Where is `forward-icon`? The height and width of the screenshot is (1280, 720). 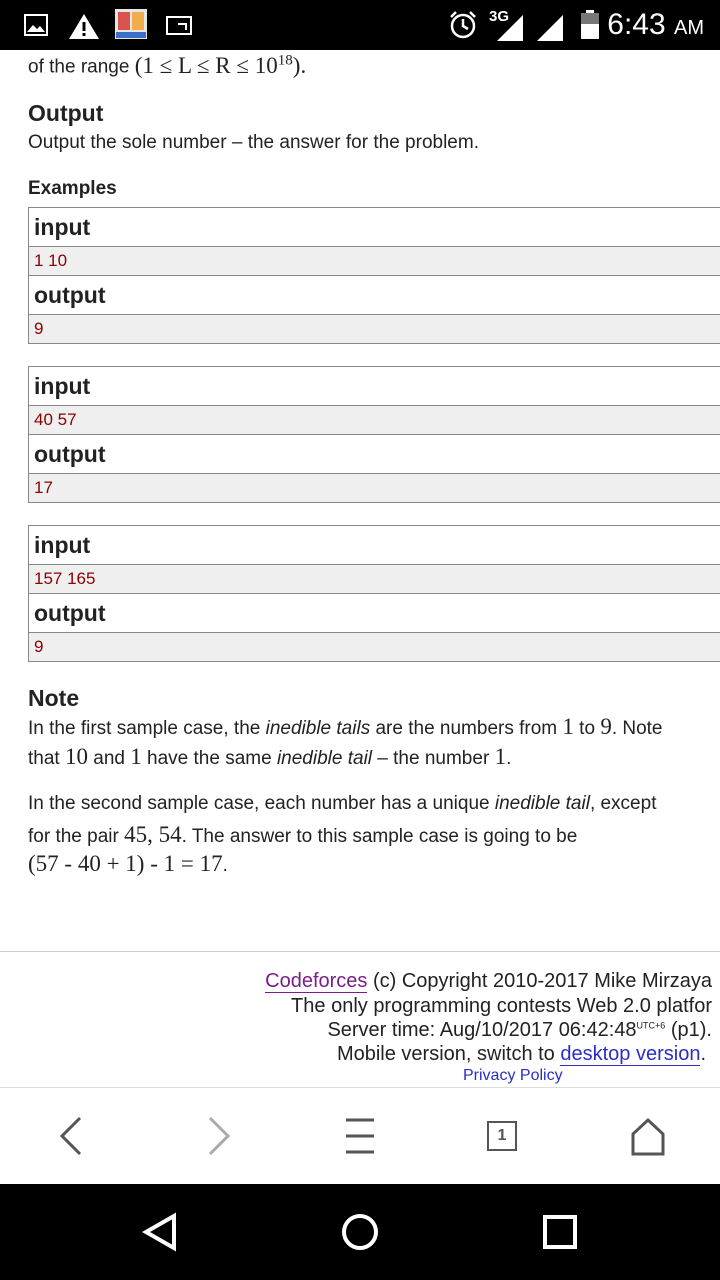 forward-icon is located at coordinates (219, 1136).